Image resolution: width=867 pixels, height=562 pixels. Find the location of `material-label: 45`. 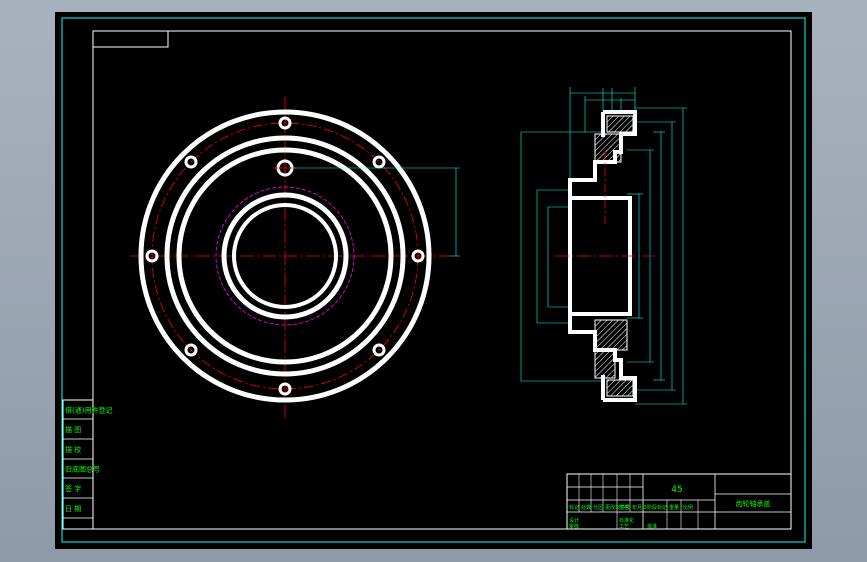

material-label: 45 is located at coordinates (676, 490).